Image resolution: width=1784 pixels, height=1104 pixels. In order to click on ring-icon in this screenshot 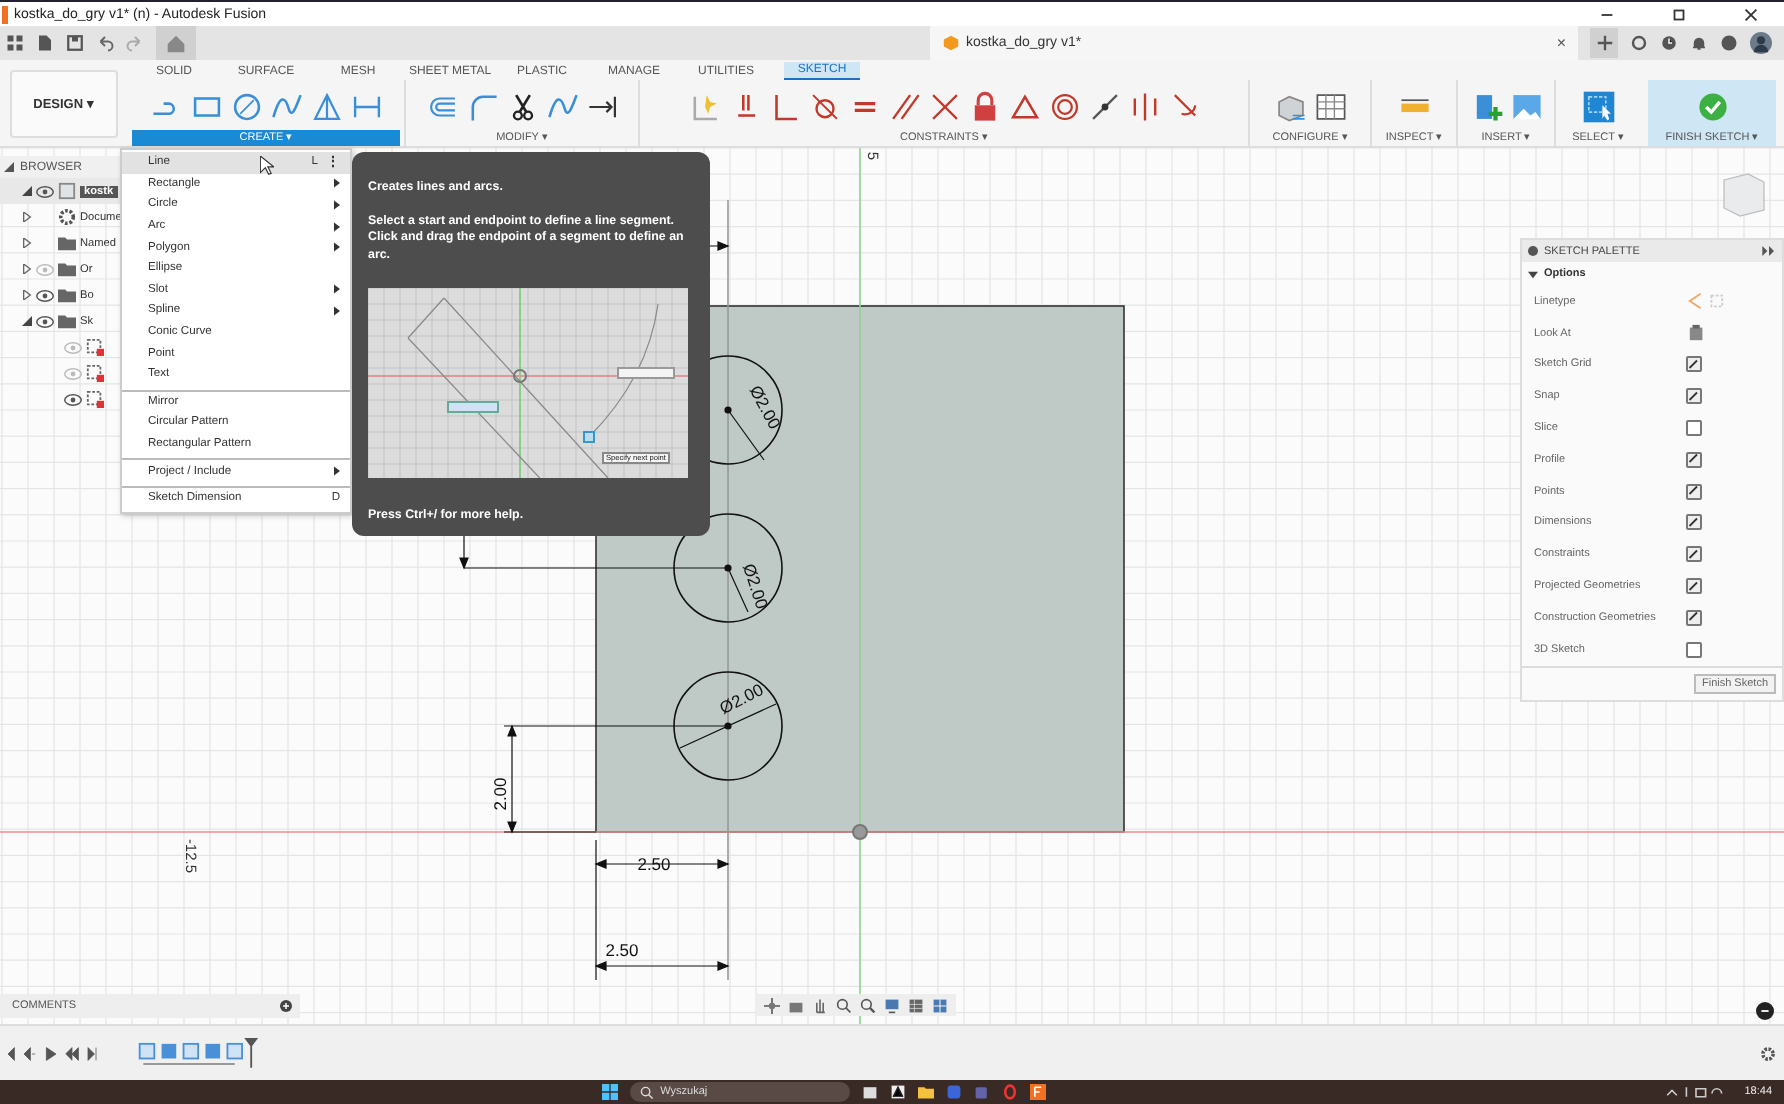, I will do `click(1010, 1092)`.